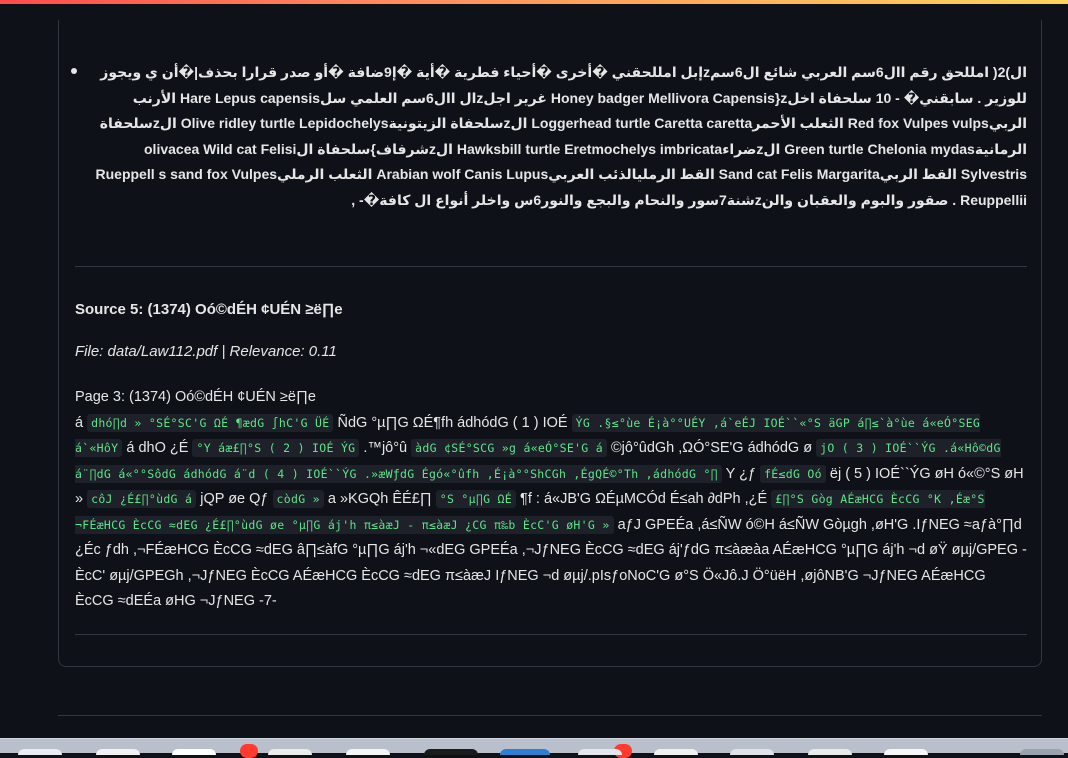 This screenshot has height=758, width=1068. I want to click on inline-code: °S °µ∏G ΩÉ, so click(476, 499).